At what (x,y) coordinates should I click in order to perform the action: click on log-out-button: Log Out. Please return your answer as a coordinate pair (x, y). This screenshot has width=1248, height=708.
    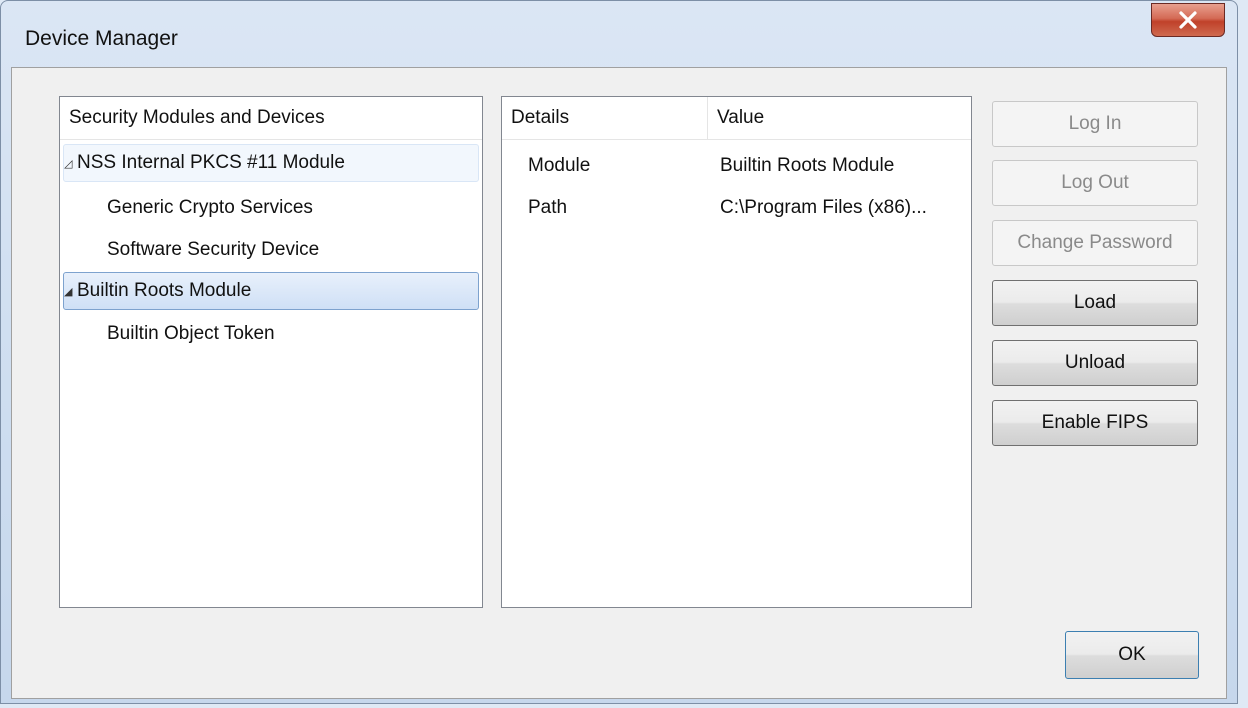
    Looking at the image, I should click on (1095, 183).